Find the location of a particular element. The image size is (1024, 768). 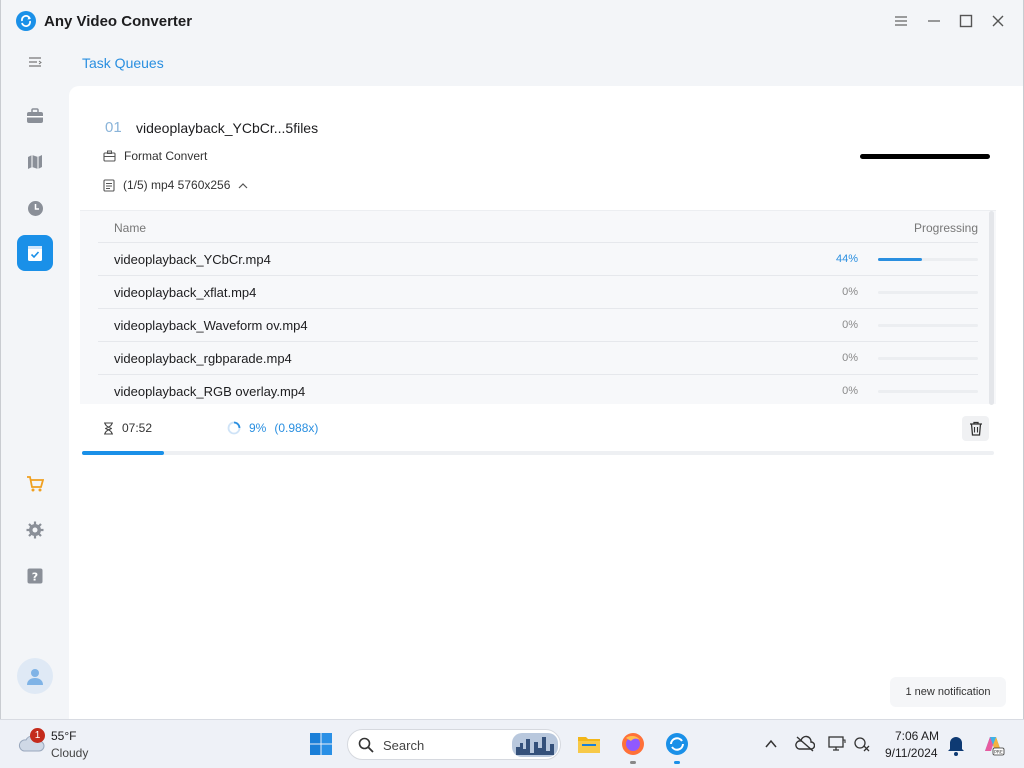

spinner-icon is located at coordinates (234, 428).